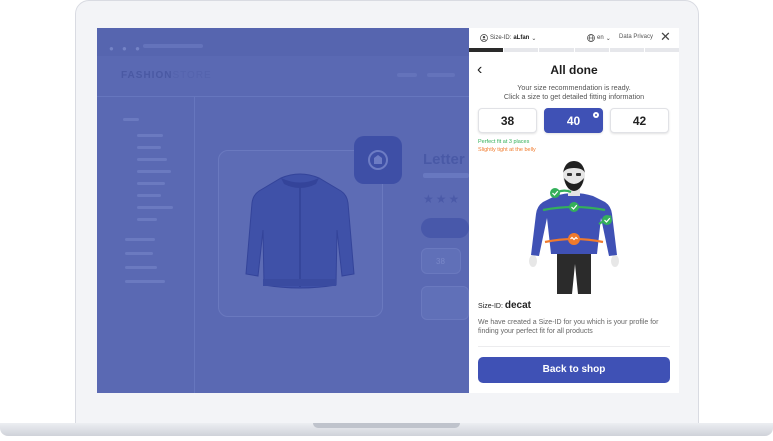 This screenshot has height=441, width=773. What do you see at coordinates (639, 120) in the screenshot?
I see `size-button-42: 42` at bounding box center [639, 120].